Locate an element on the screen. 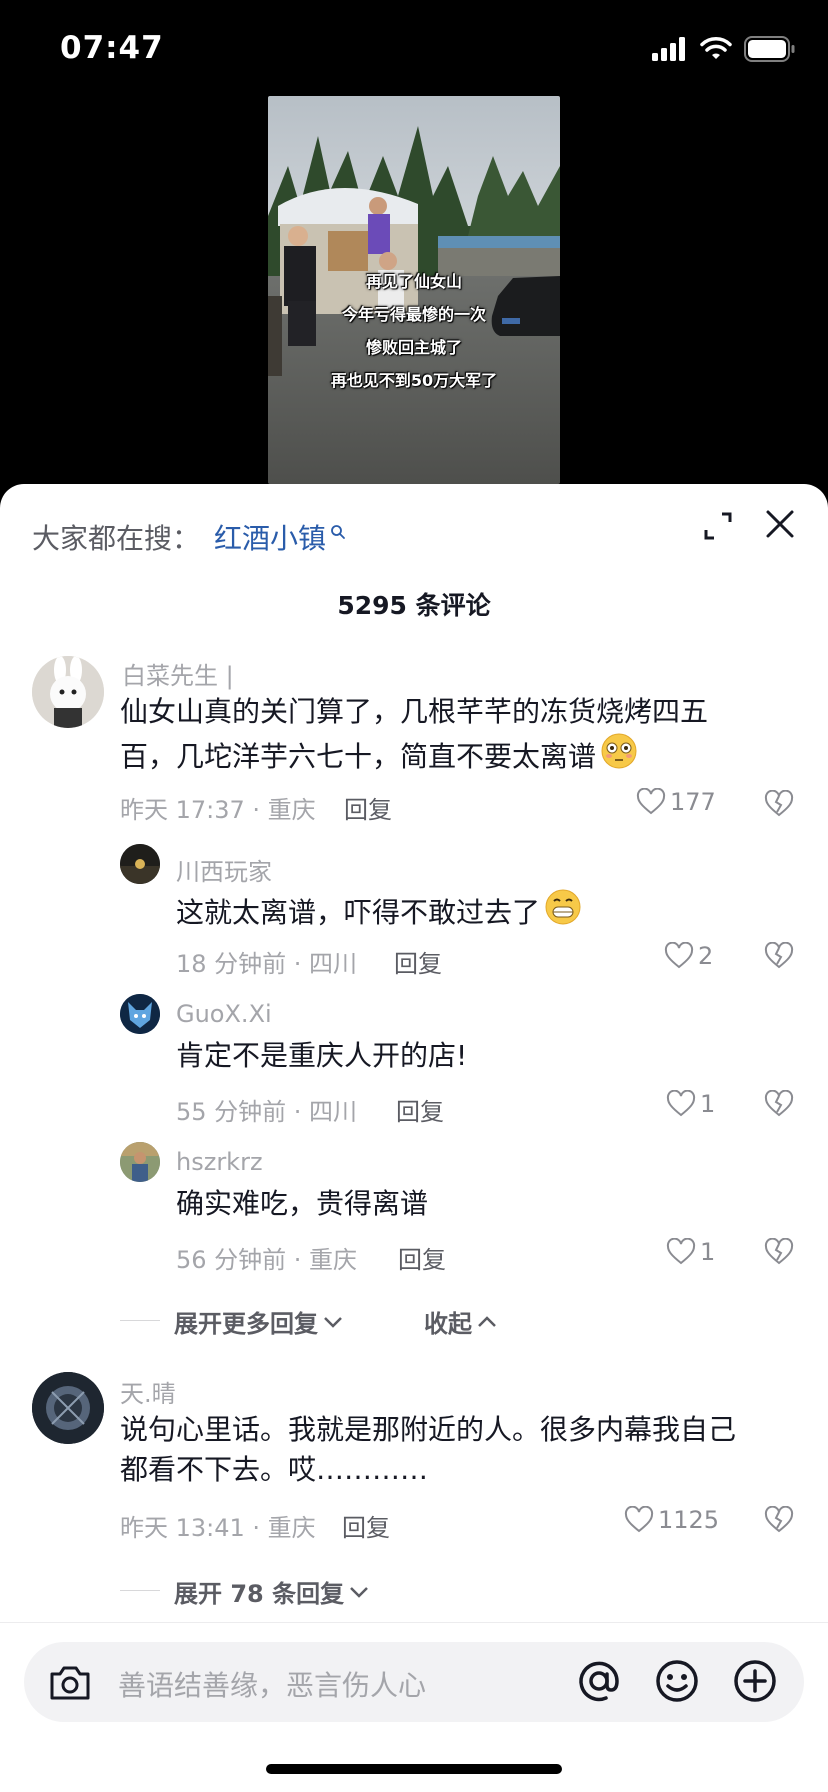 The image size is (828, 1792). dark-avatar-image is located at coordinates (68, 1408).